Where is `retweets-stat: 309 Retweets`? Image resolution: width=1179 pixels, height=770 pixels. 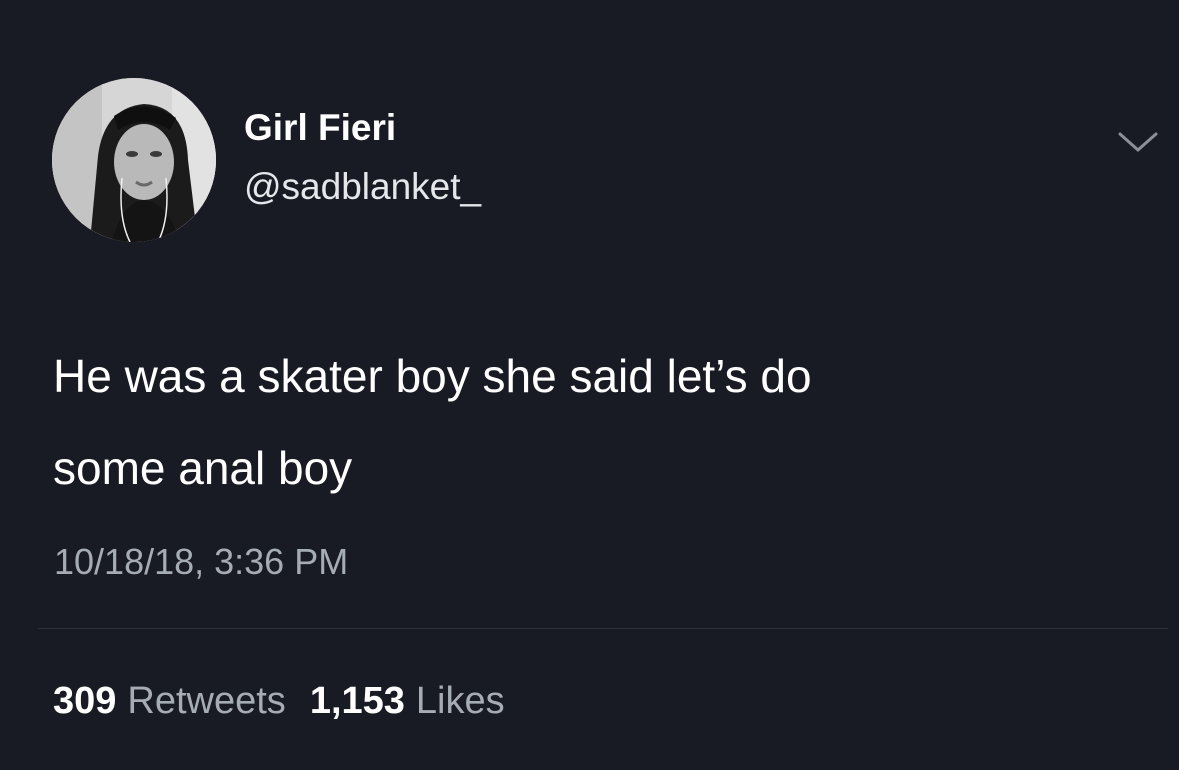 retweets-stat: 309 Retweets is located at coordinates (169, 701).